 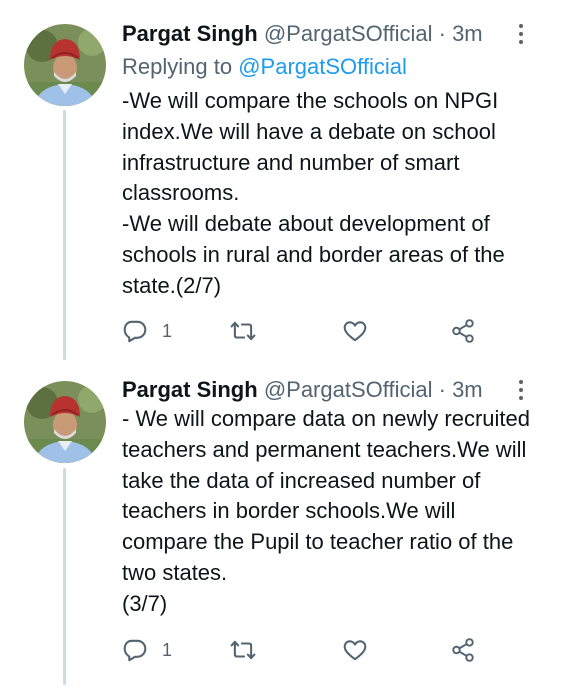 I want to click on replying-prefix: Replying to, so click(x=177, y=66).